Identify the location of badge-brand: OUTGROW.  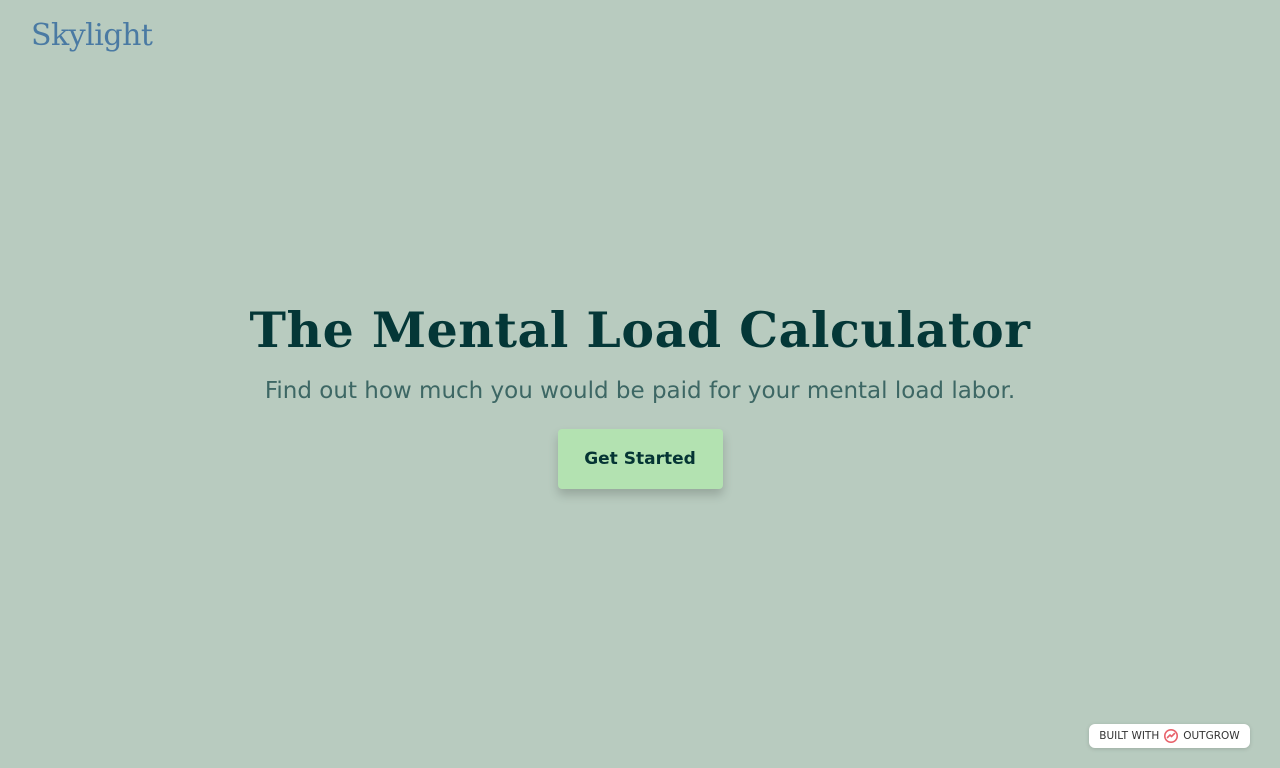
(1211, 736).